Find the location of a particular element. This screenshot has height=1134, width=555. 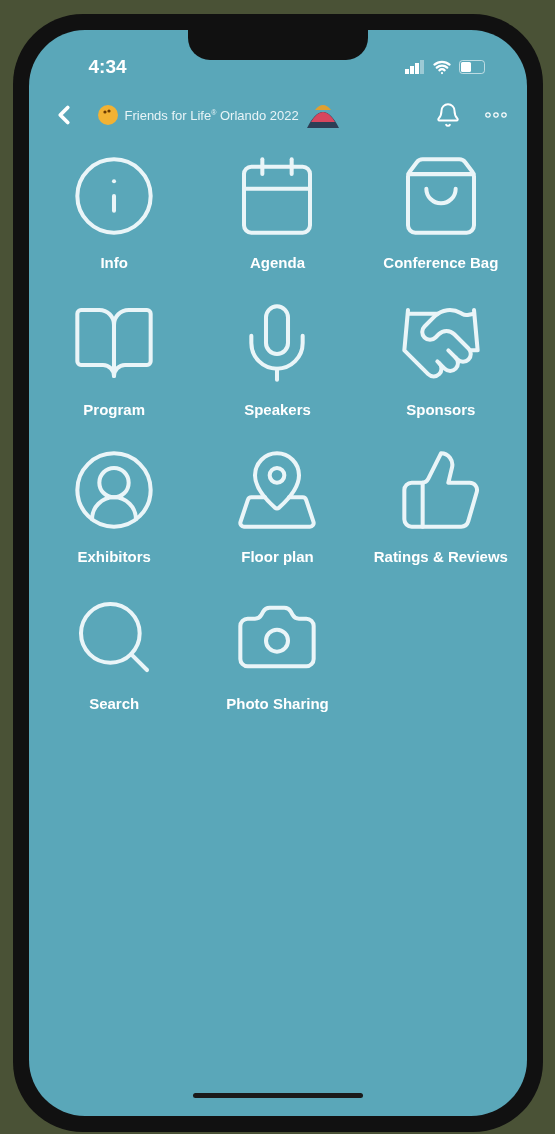

menu-tile: Floor plan is located at coordinates (277, 505).